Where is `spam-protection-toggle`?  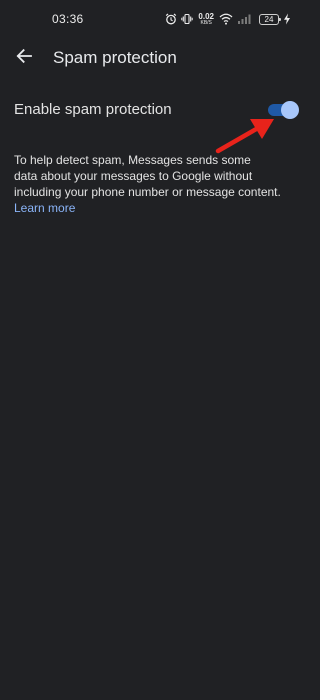 spam-protection-toggle is located at coordinates (283, 110).